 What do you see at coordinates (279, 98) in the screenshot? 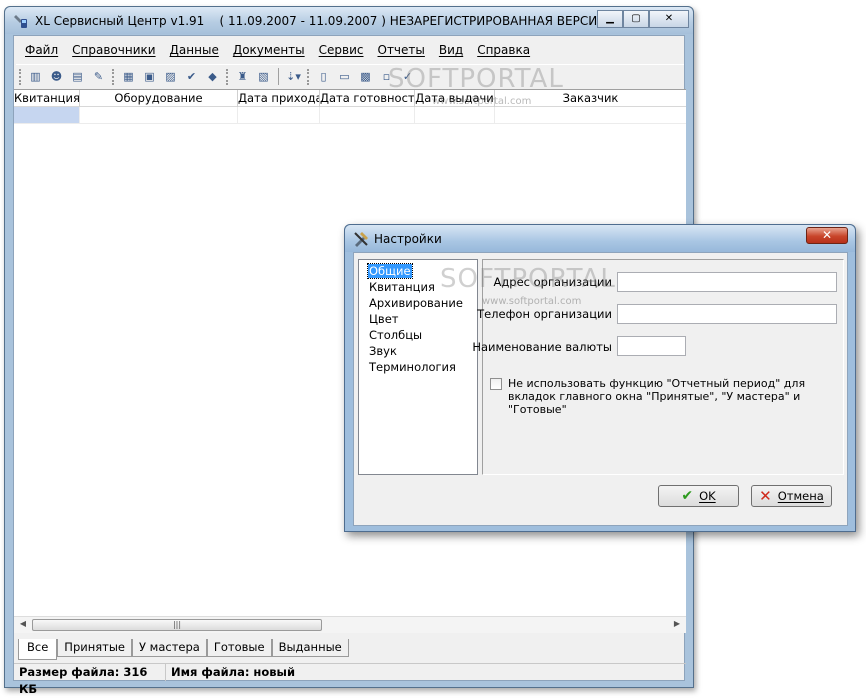
I see `column-header: Дата прихода` at bounding box center [279, 98].